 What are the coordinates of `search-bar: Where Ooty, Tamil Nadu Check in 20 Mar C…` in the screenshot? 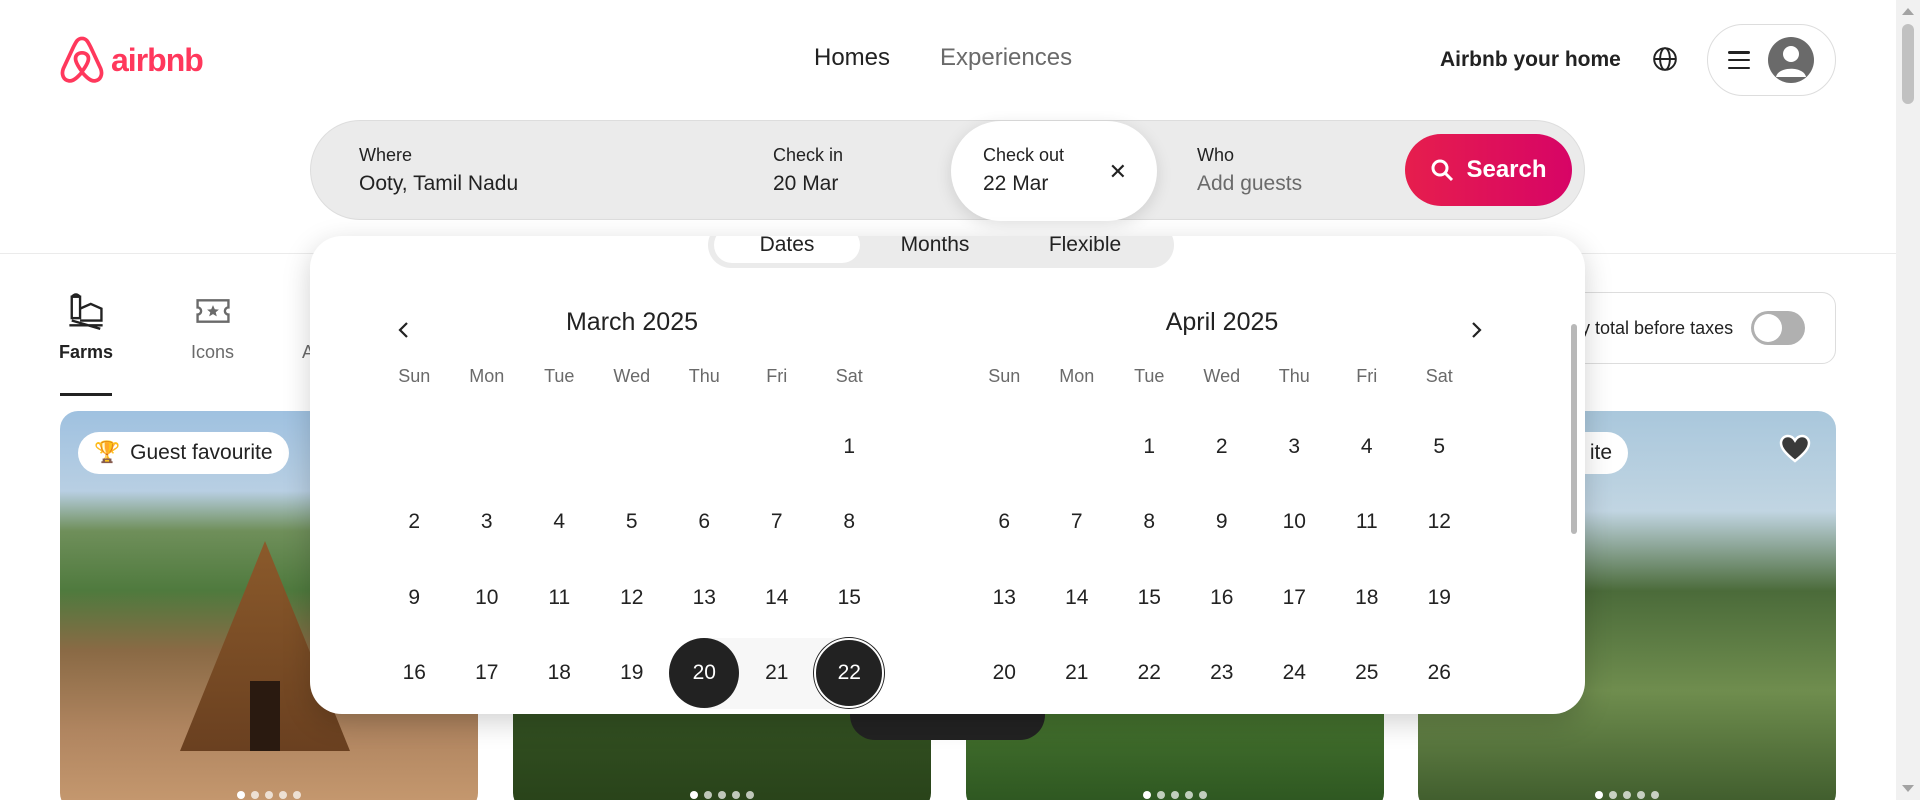 It's located at (947, 170).